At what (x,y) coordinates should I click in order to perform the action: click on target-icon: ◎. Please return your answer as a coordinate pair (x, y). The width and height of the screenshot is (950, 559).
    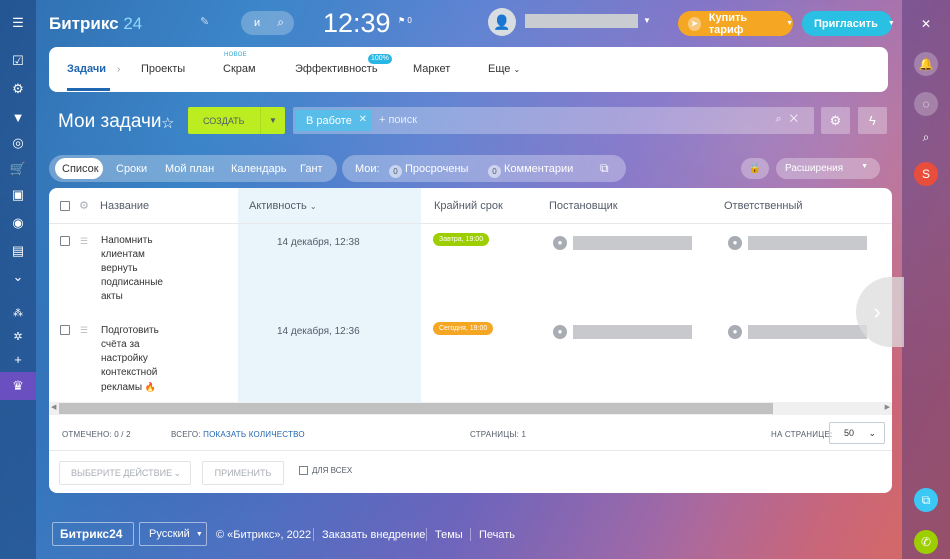
    Looking at the image, I should click on (18, 143).